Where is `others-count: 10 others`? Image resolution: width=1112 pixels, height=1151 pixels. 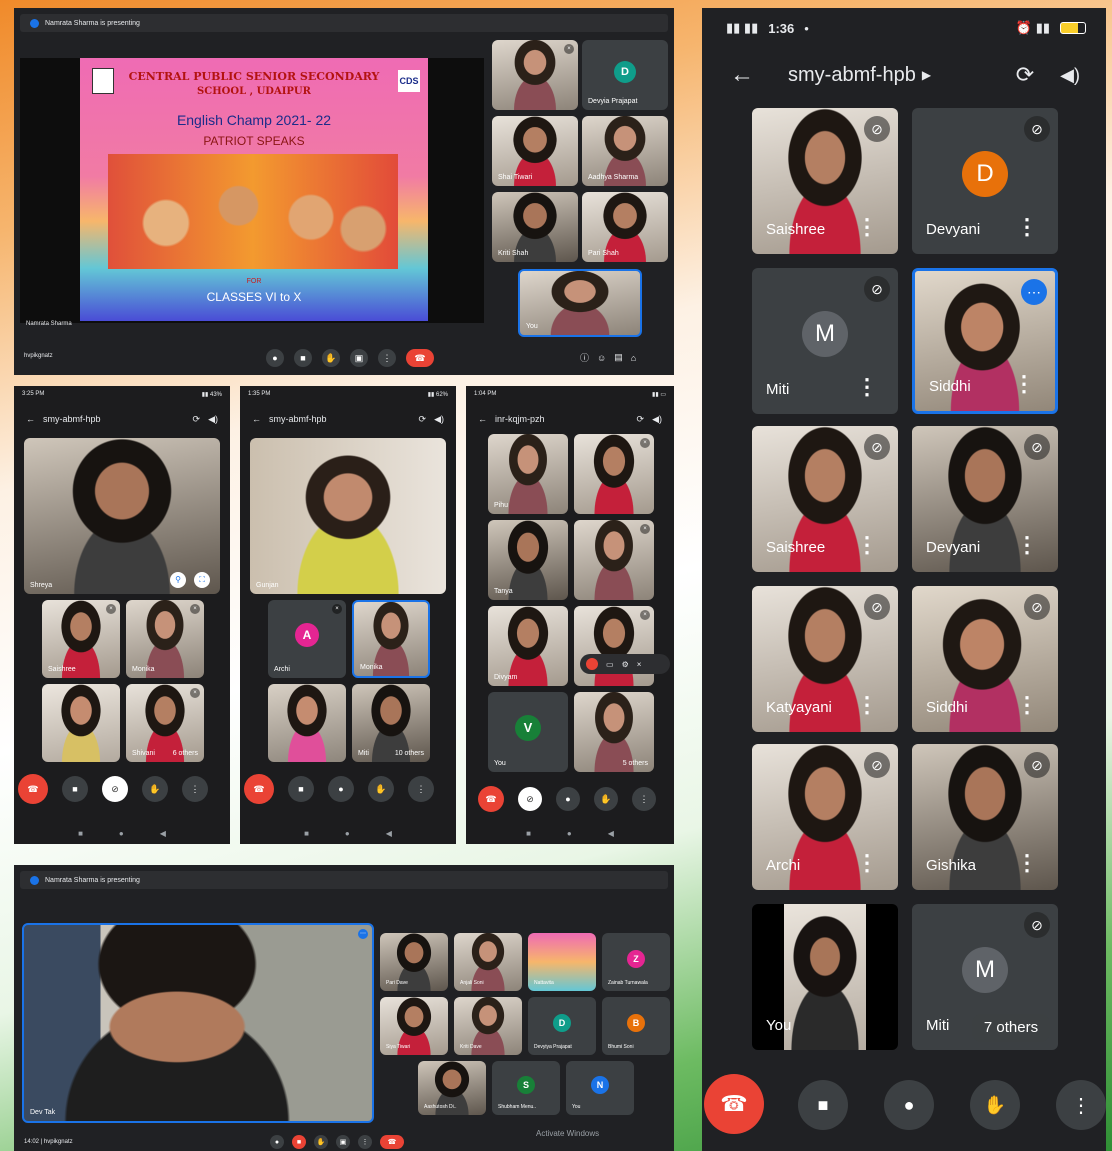
others-count: 10 others is located at coordinates (409, 753).